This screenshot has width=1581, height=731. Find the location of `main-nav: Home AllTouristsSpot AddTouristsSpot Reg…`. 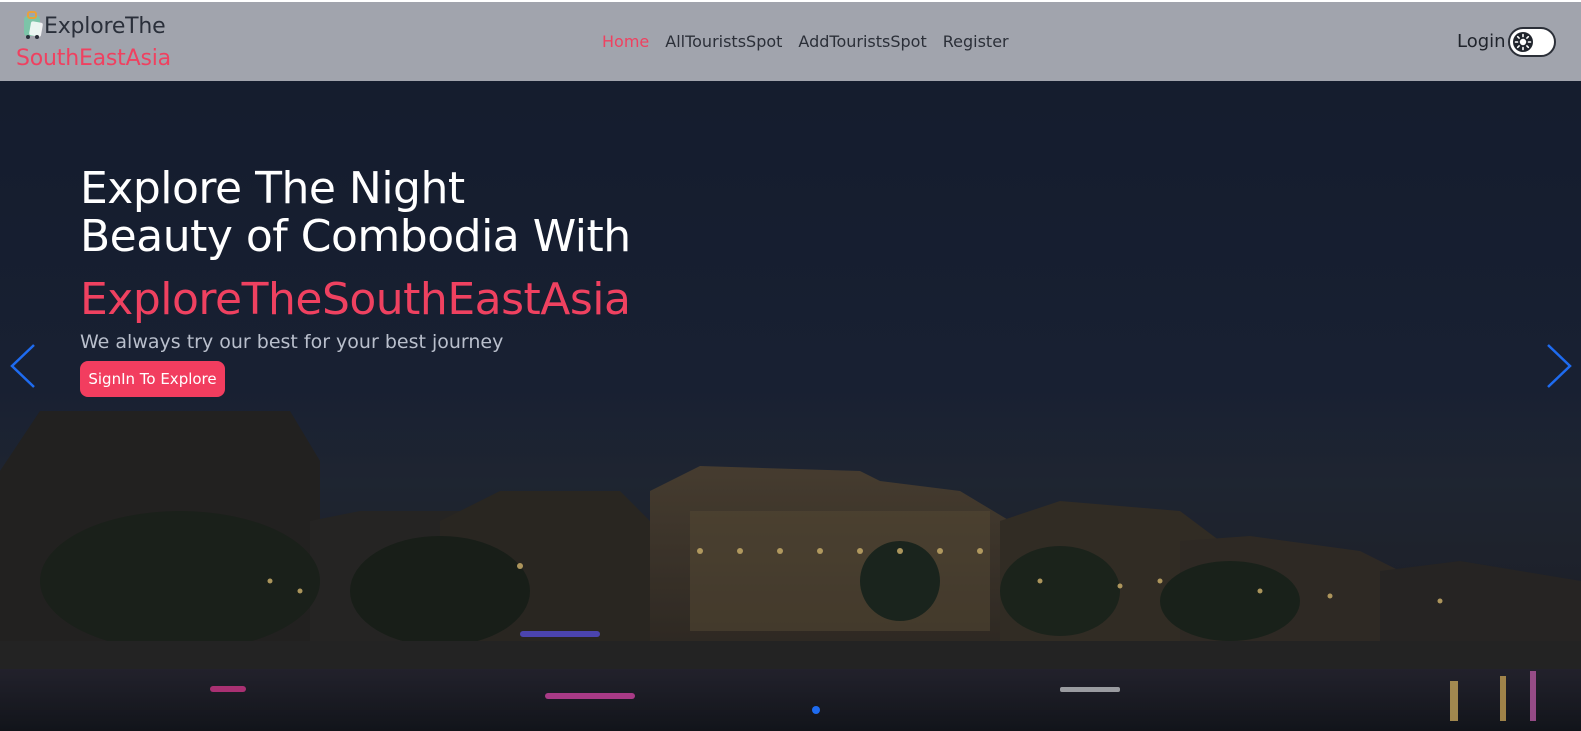

main-nav: Home AllTouristsSpot AddTouristsSpot Reg… is located at coordinates (805, 41).